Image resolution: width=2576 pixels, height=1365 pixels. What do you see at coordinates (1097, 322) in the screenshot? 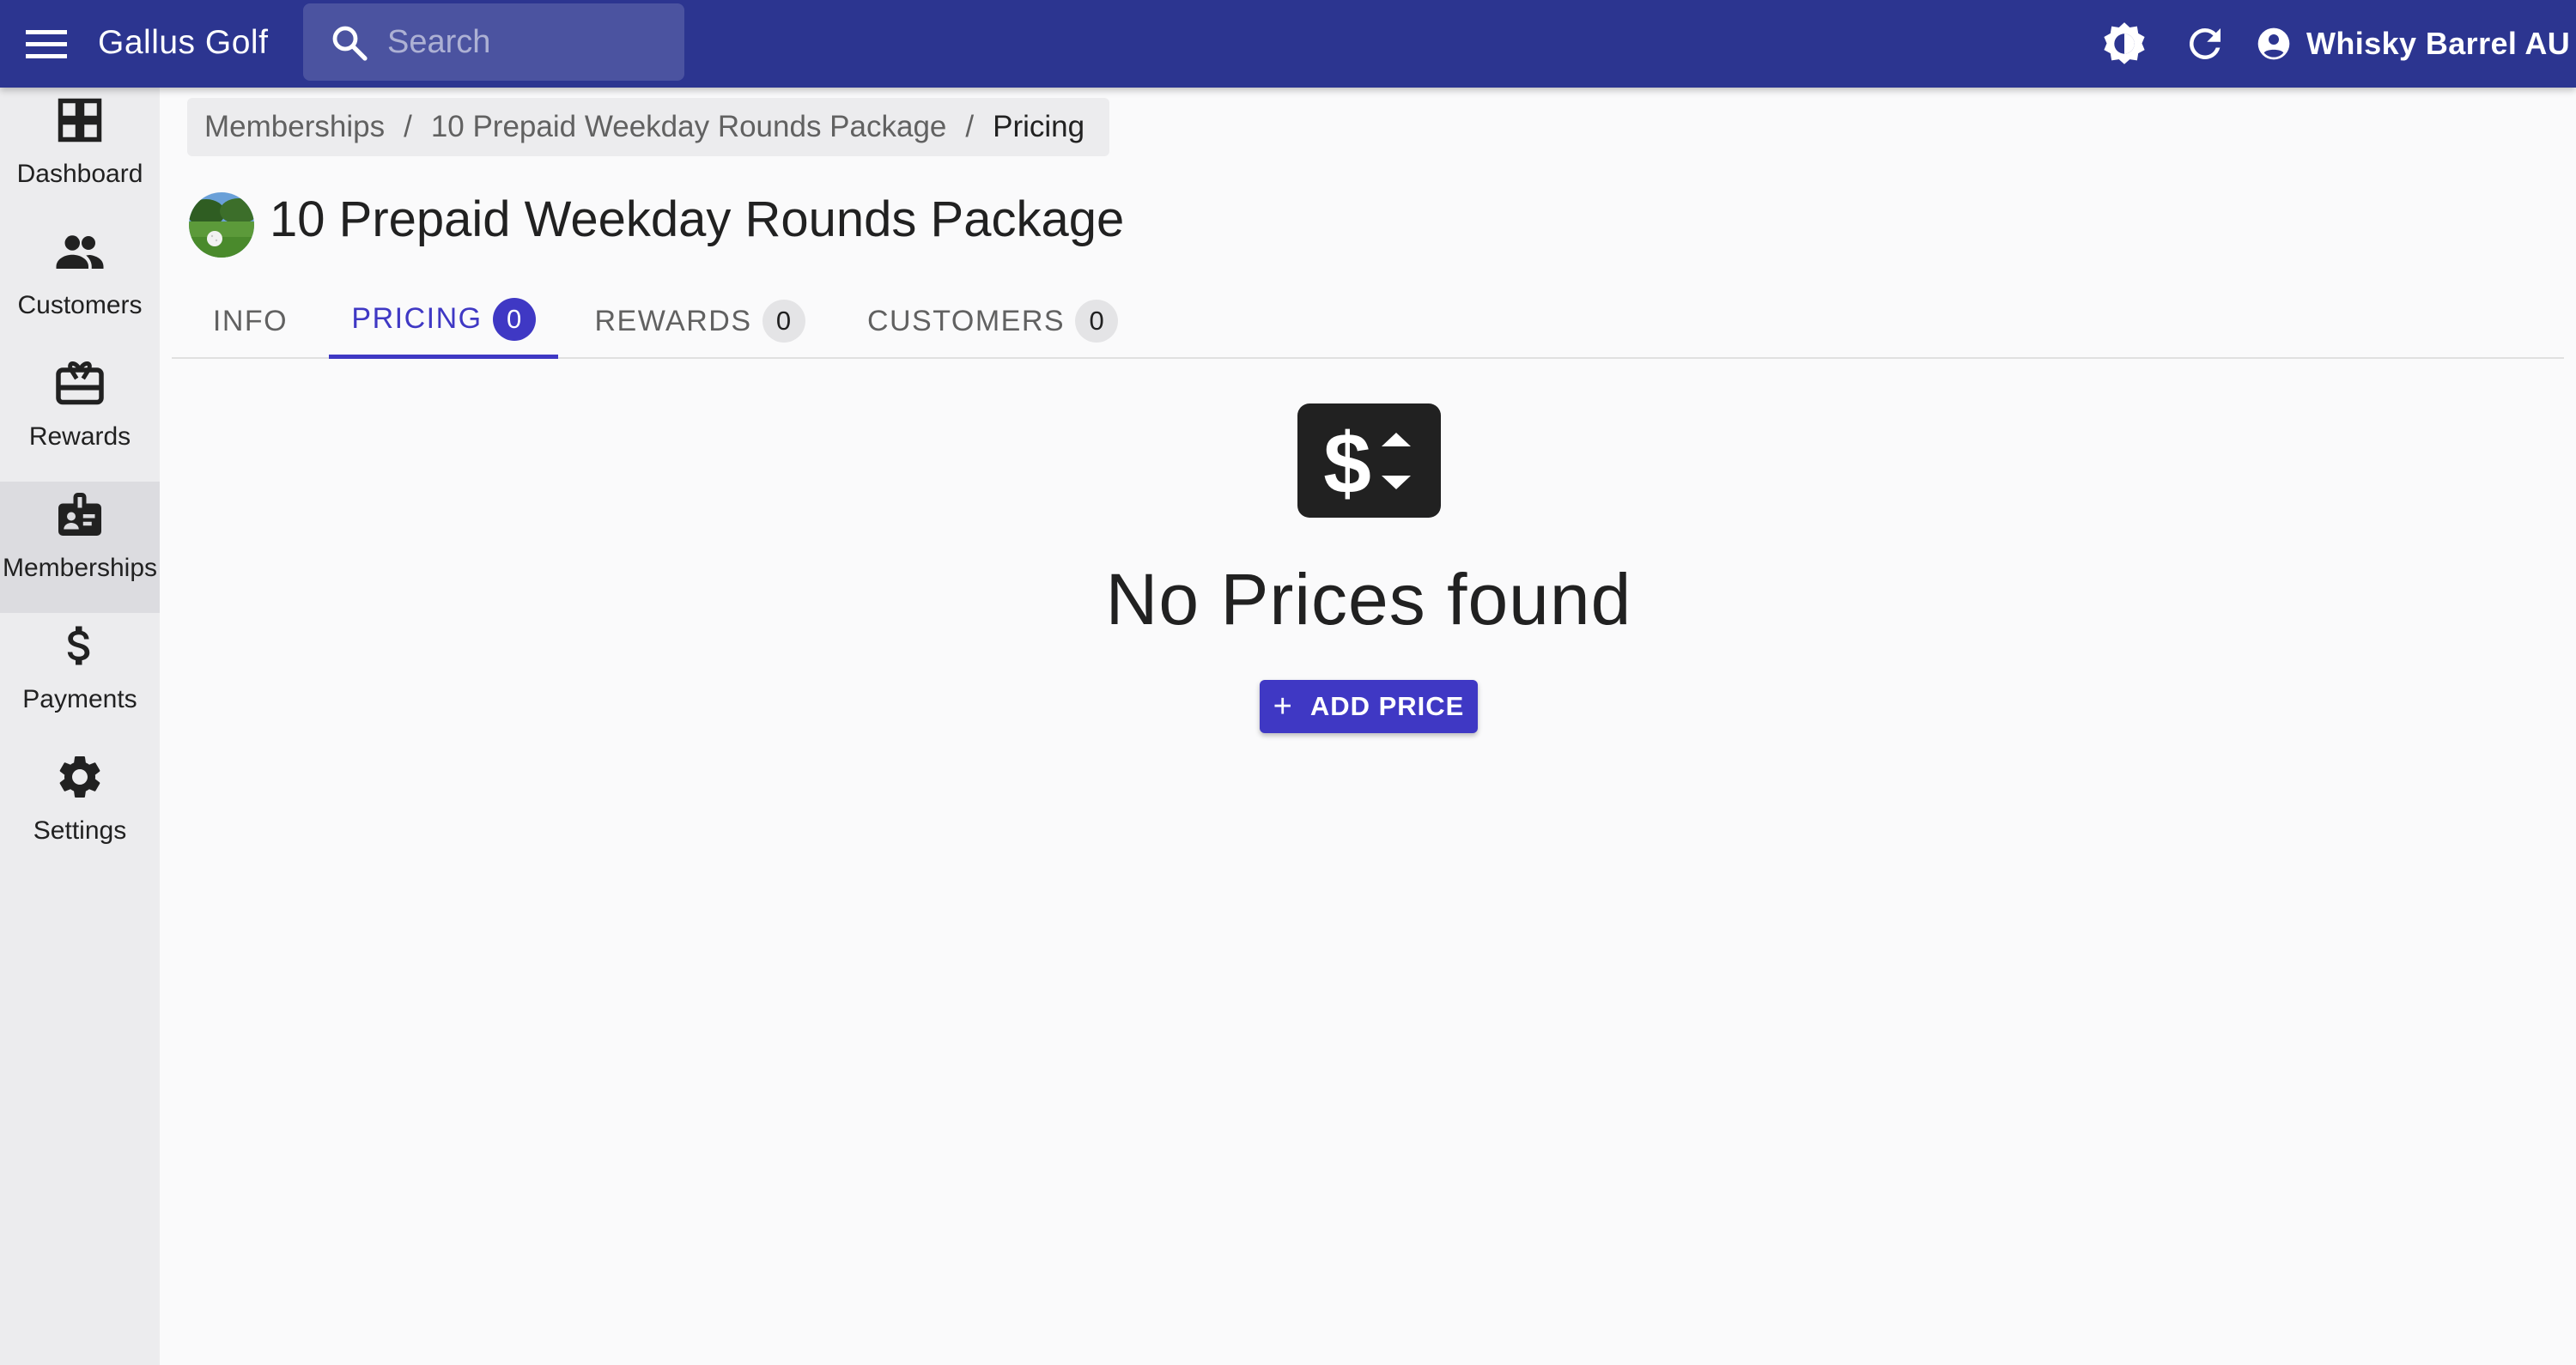
I see `customers-count-badge: 0` at bounding box center [1097, 322].